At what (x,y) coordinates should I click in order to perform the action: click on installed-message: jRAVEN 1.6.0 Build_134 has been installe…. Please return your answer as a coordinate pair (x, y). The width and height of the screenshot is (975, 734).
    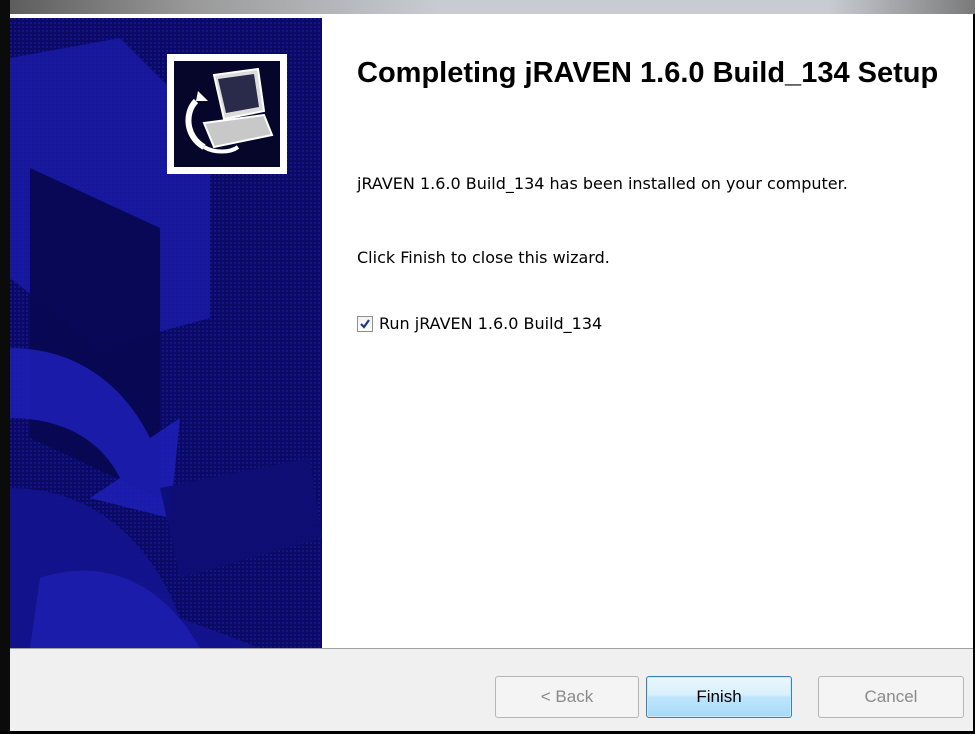
    Looking at the image, I should click on (602, 183).